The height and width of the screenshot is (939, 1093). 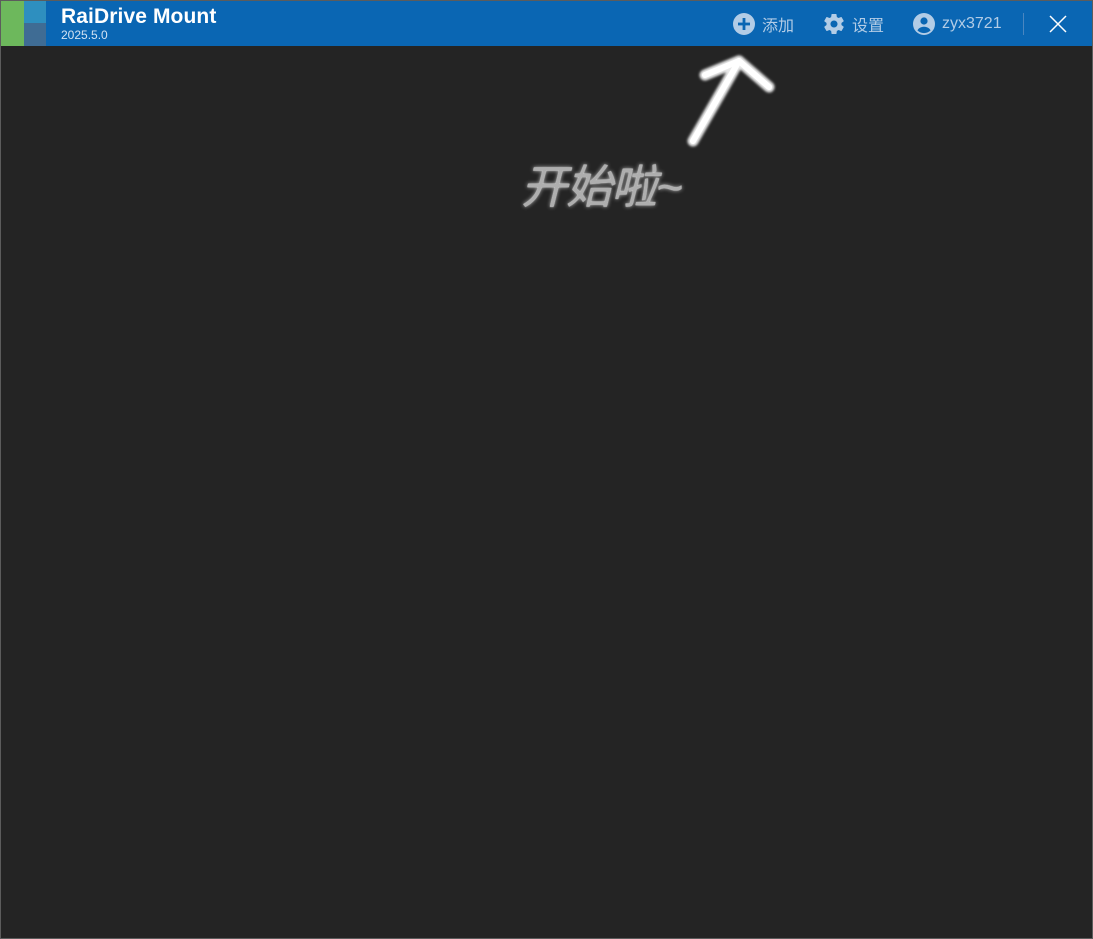 I want to click on user-account-button: zyx3721, so click(x=957, y=24).